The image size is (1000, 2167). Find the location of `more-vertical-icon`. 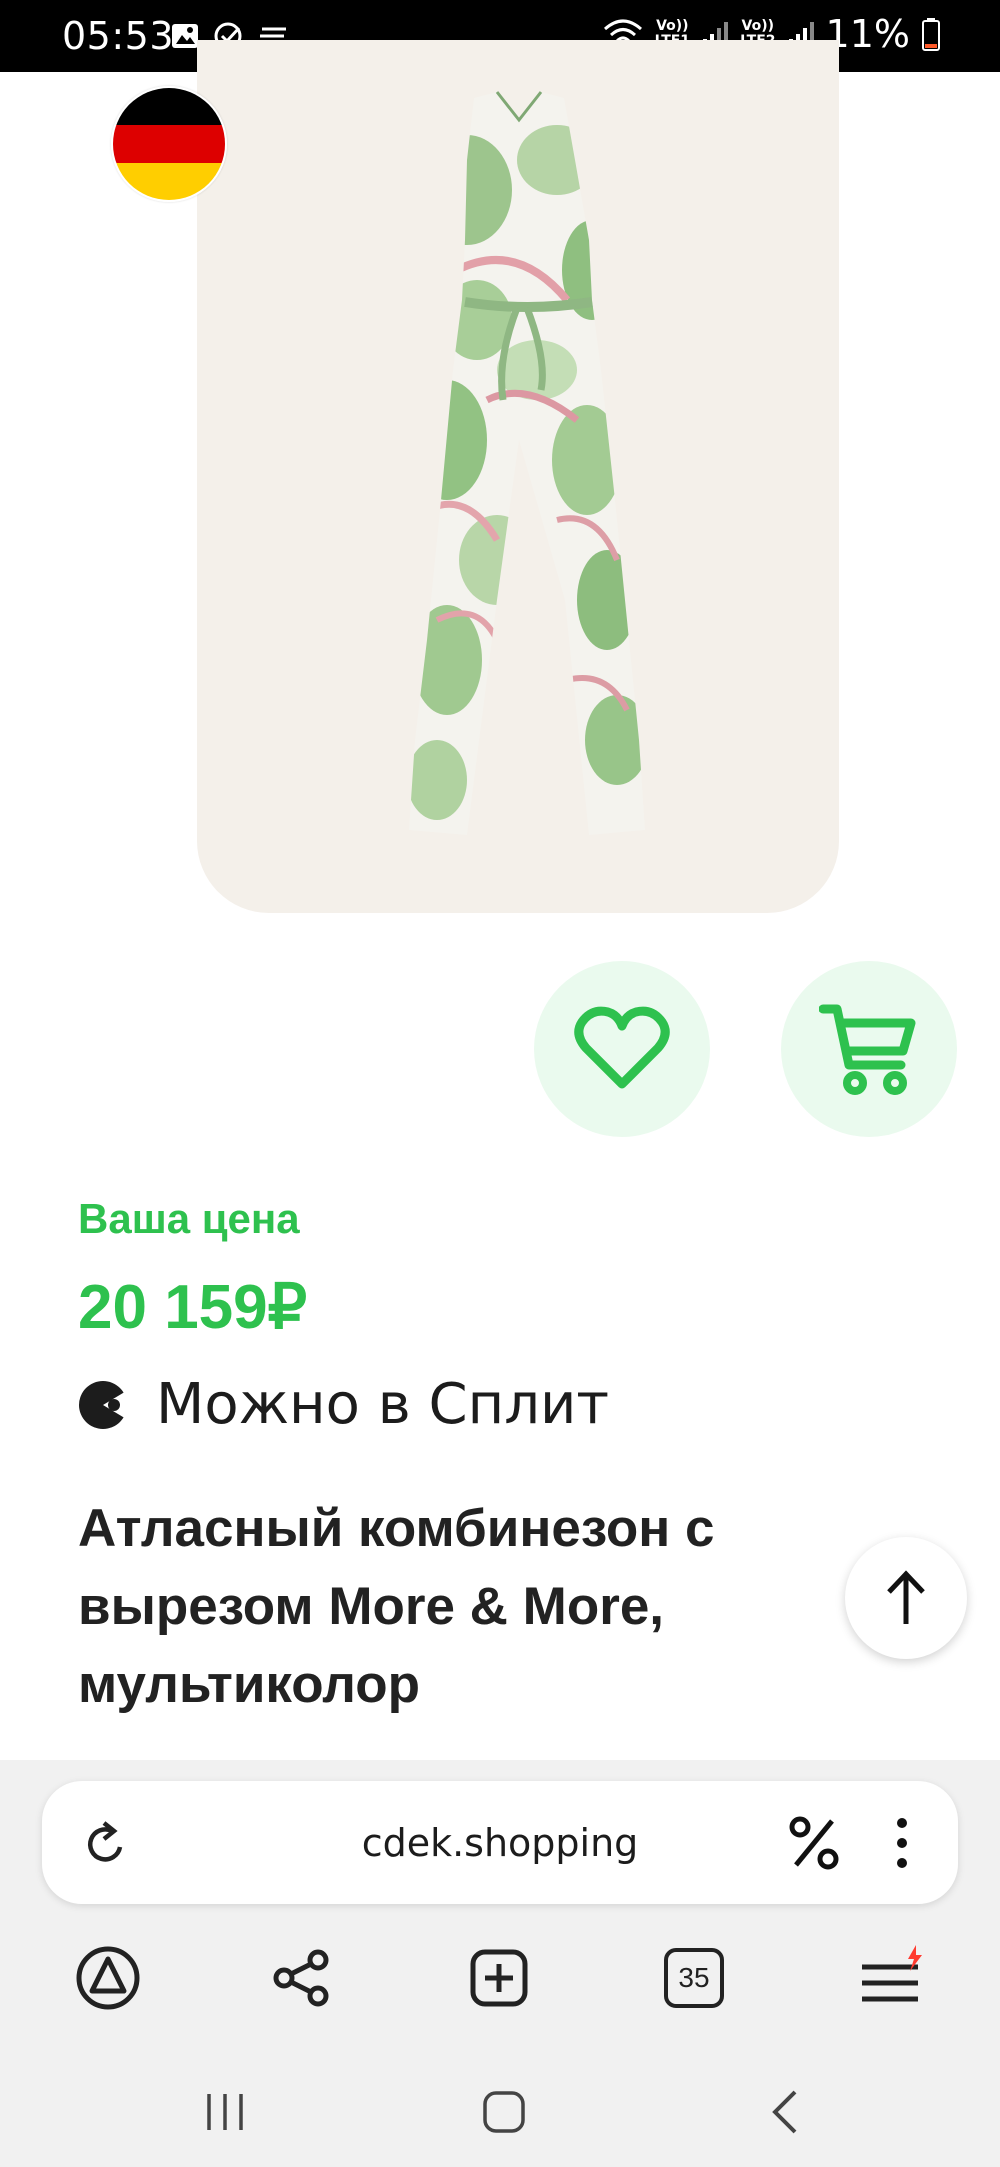

more-vertical-icon is located at coordinates (902, 1843).